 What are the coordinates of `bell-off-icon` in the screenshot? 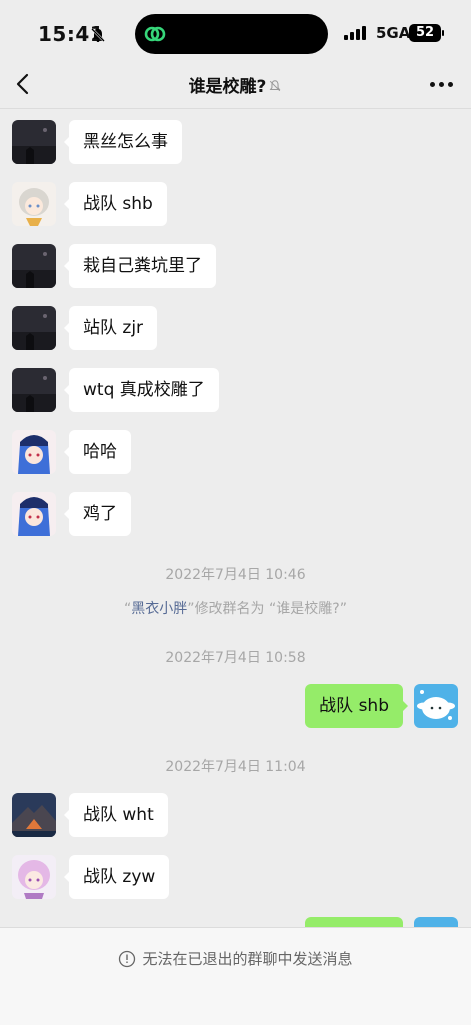 It's located at (98, 35).